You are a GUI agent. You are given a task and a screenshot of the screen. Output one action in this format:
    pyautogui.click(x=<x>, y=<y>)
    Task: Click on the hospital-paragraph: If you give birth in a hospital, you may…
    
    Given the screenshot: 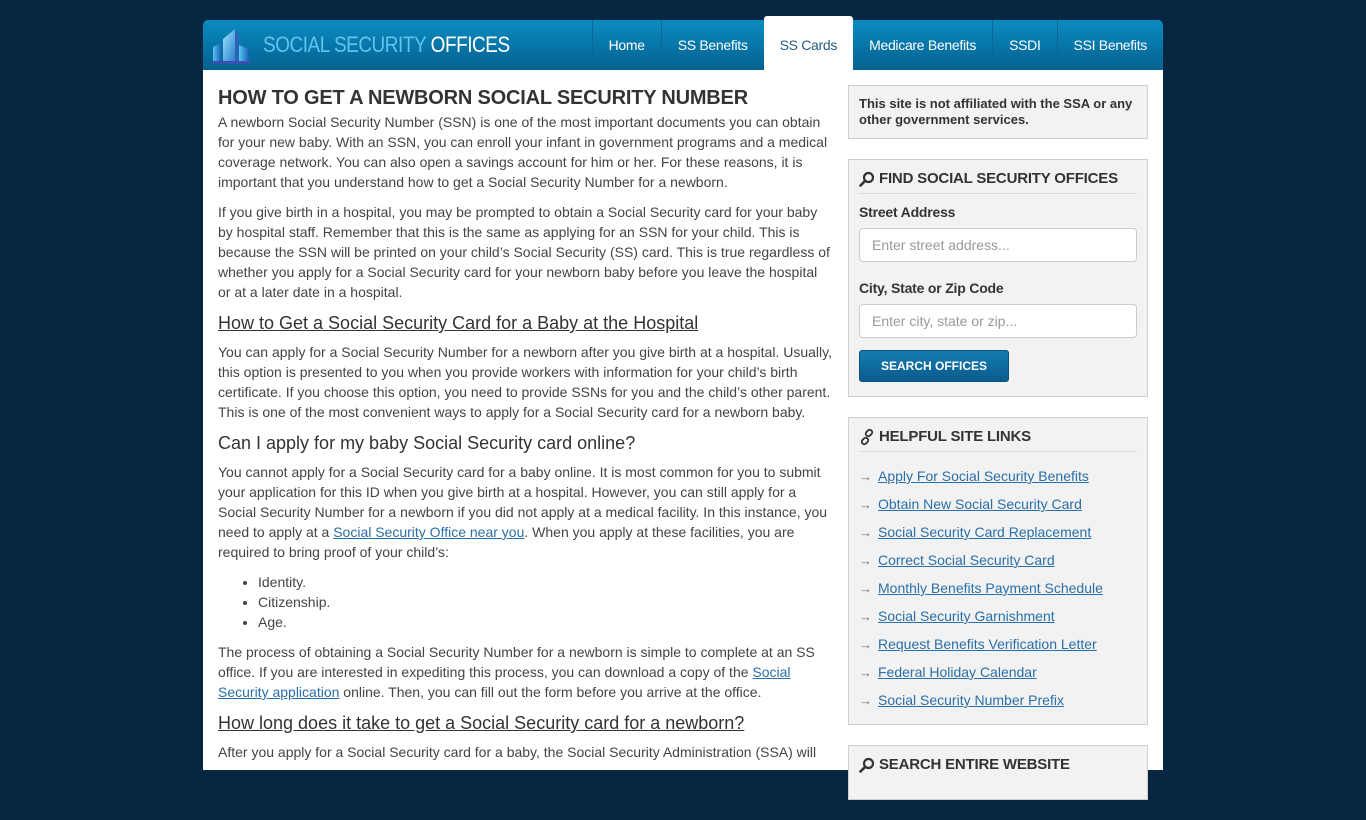 What is the action you would take?
    pyautogui.click(x=524, y=252)
    